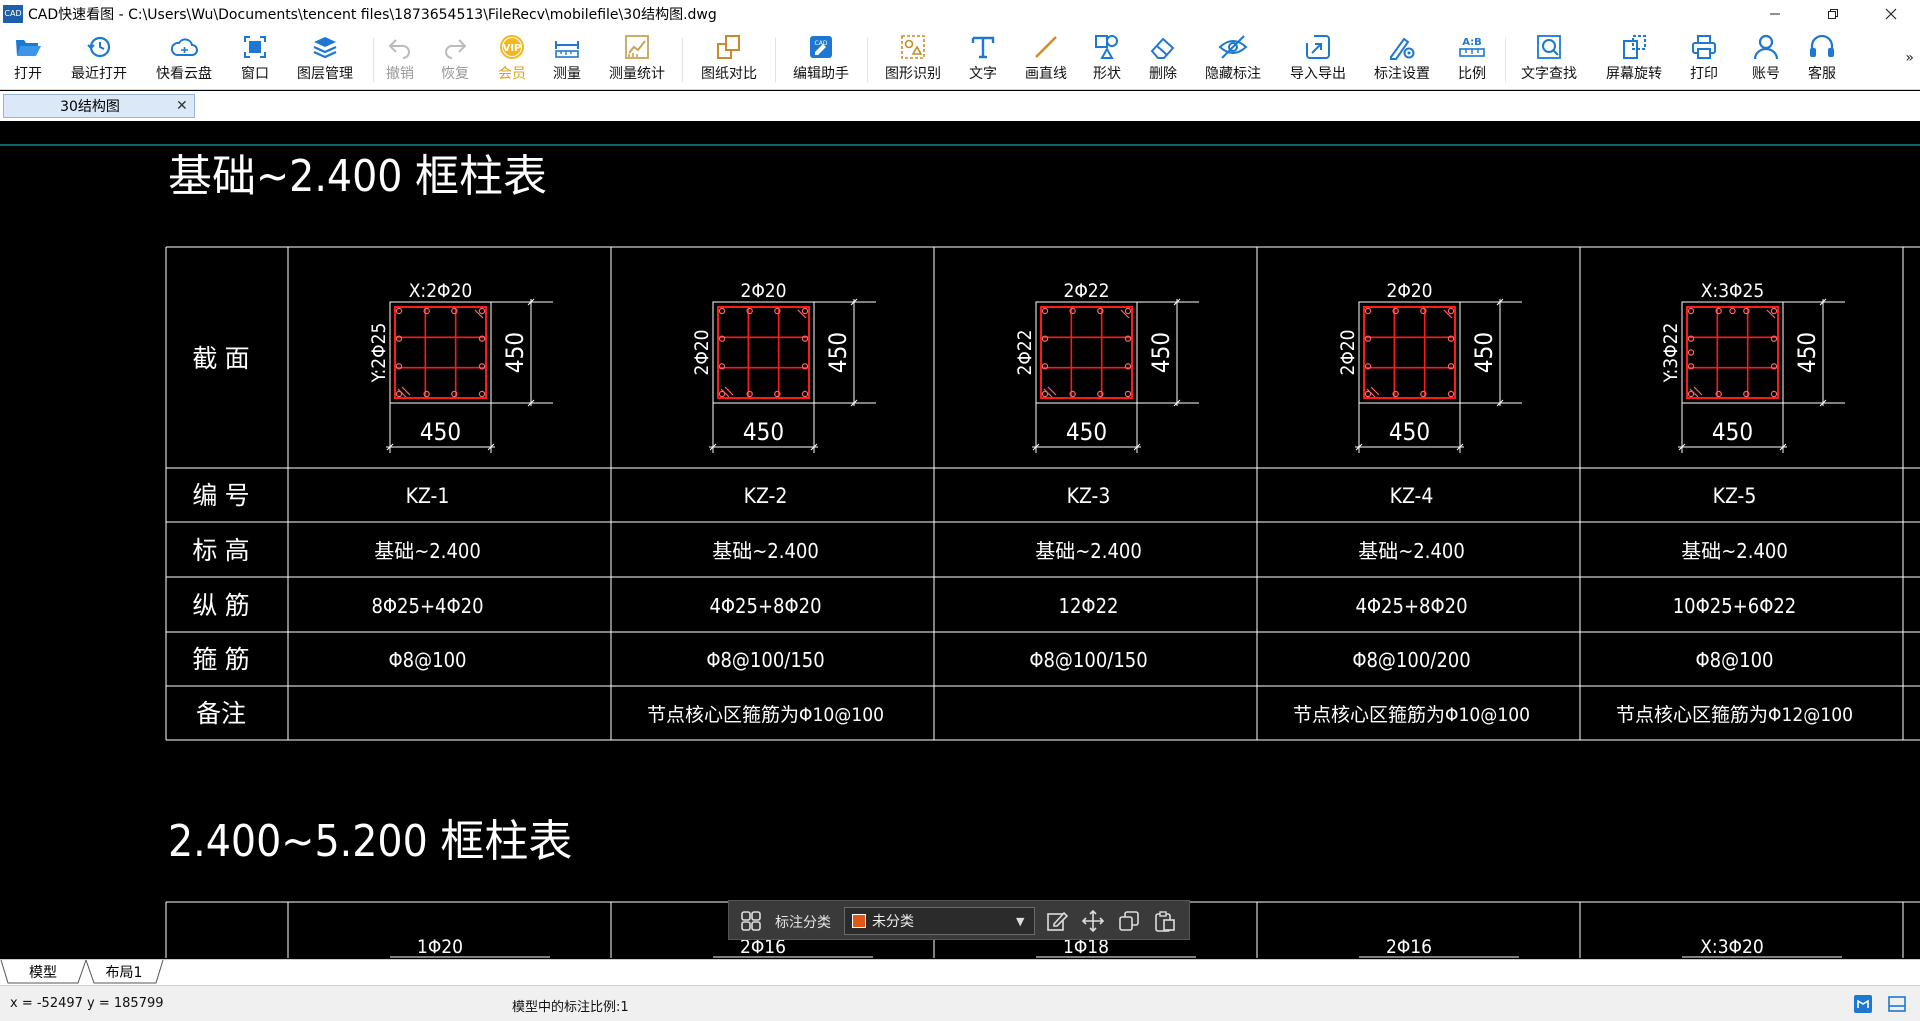 This screenshot has width=1920, height=1021. Describe the element at coordinates (983, 60) in the screenshot. I see `text-button: 文字` at that location.